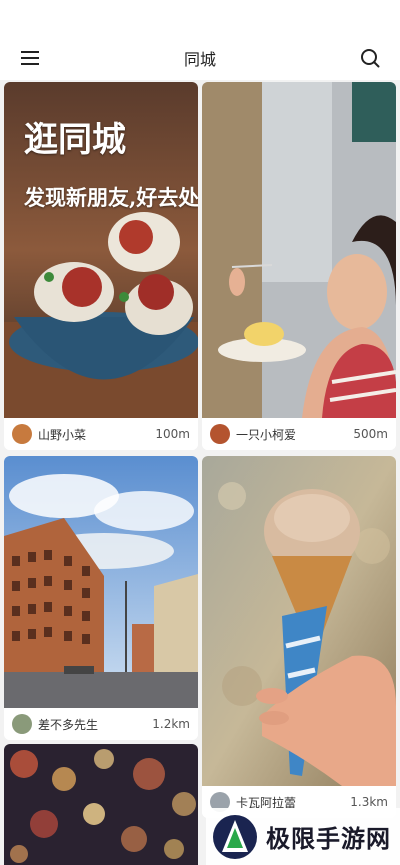 Image resolution: width=400 pixels, height=865 pixels. I want to click on top-bar: 同城, so click(200, 40).